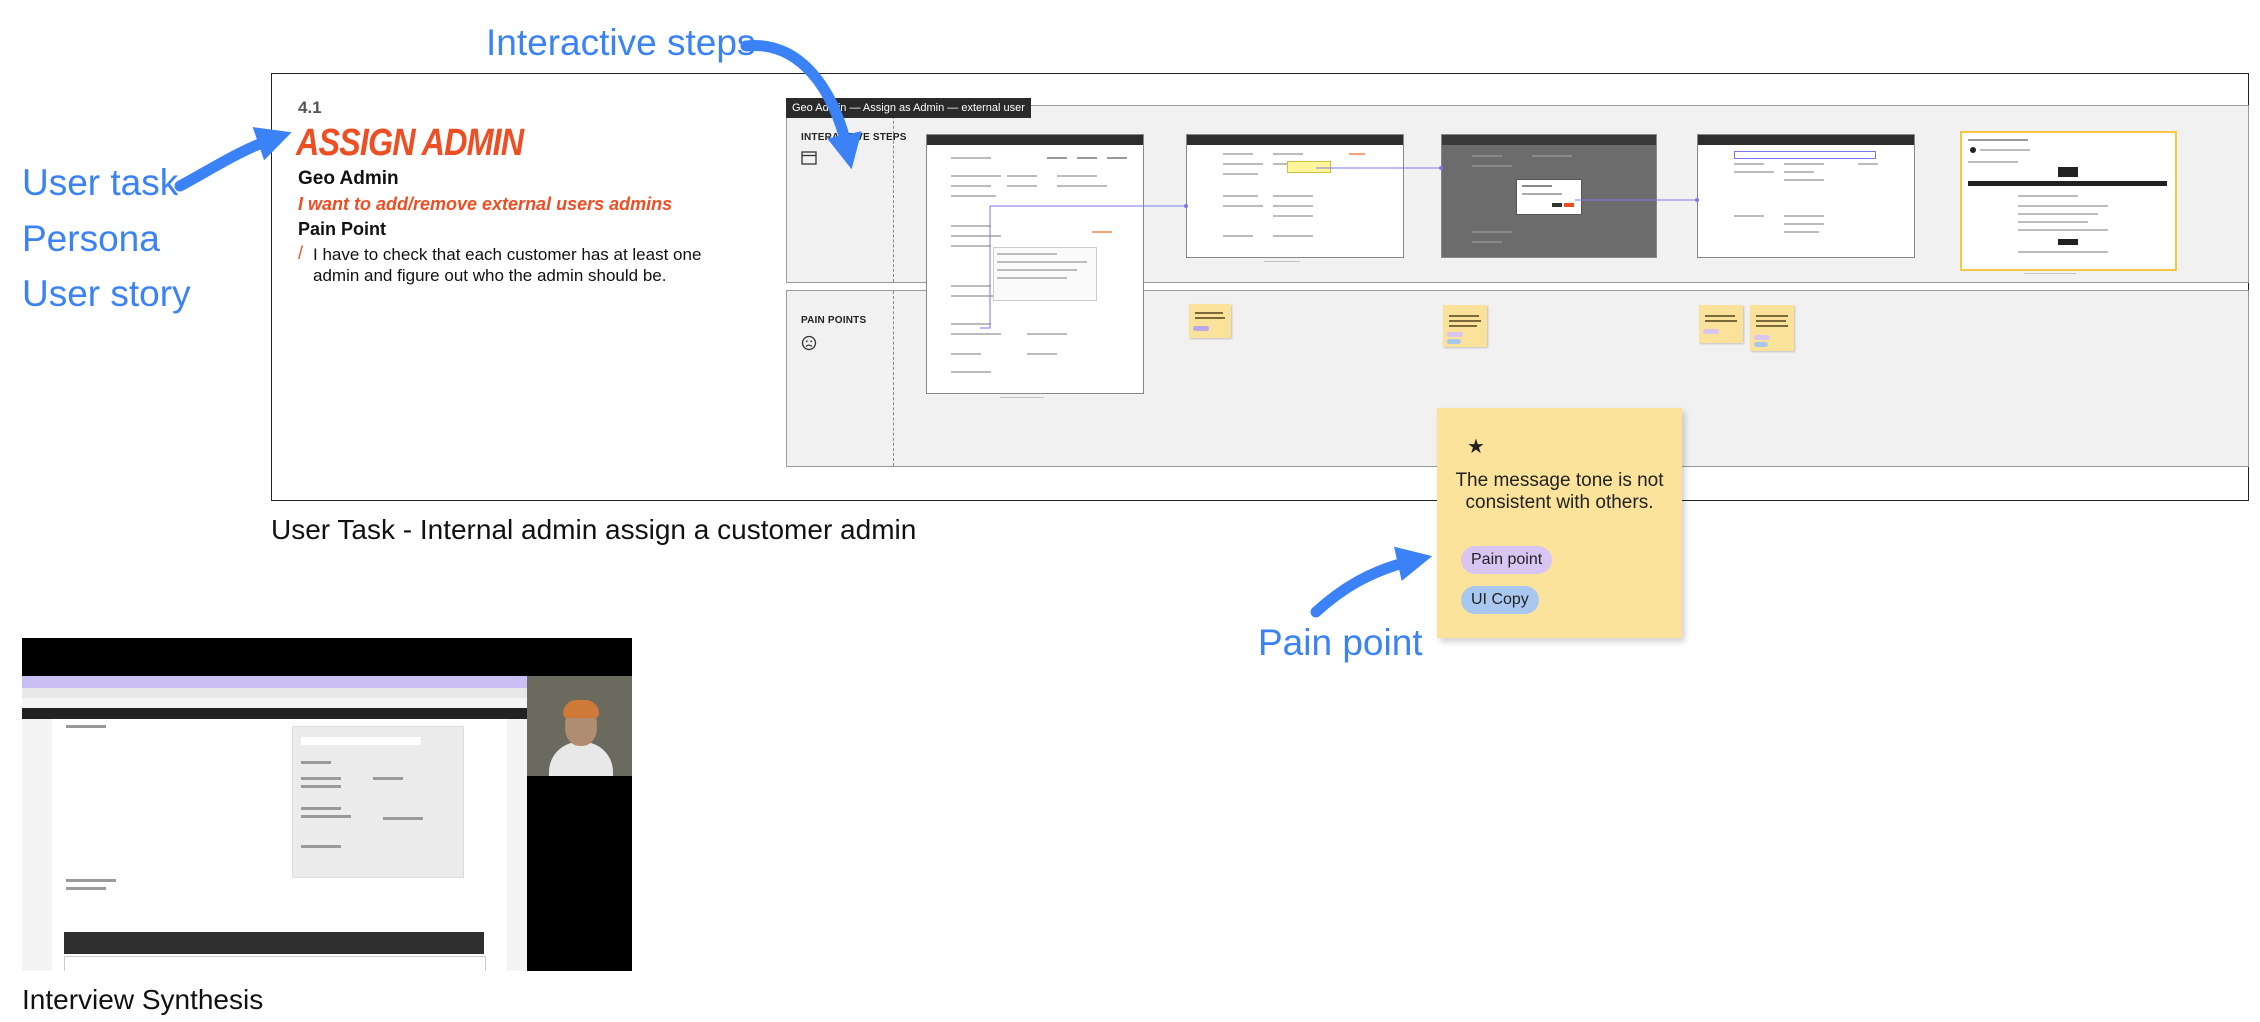 This screenshot has height=1022, width=2260. What do you see at coordinates (233, 159) in the screenshot?
I see `arrow-to-task-card` at bounding box center [233, 159].